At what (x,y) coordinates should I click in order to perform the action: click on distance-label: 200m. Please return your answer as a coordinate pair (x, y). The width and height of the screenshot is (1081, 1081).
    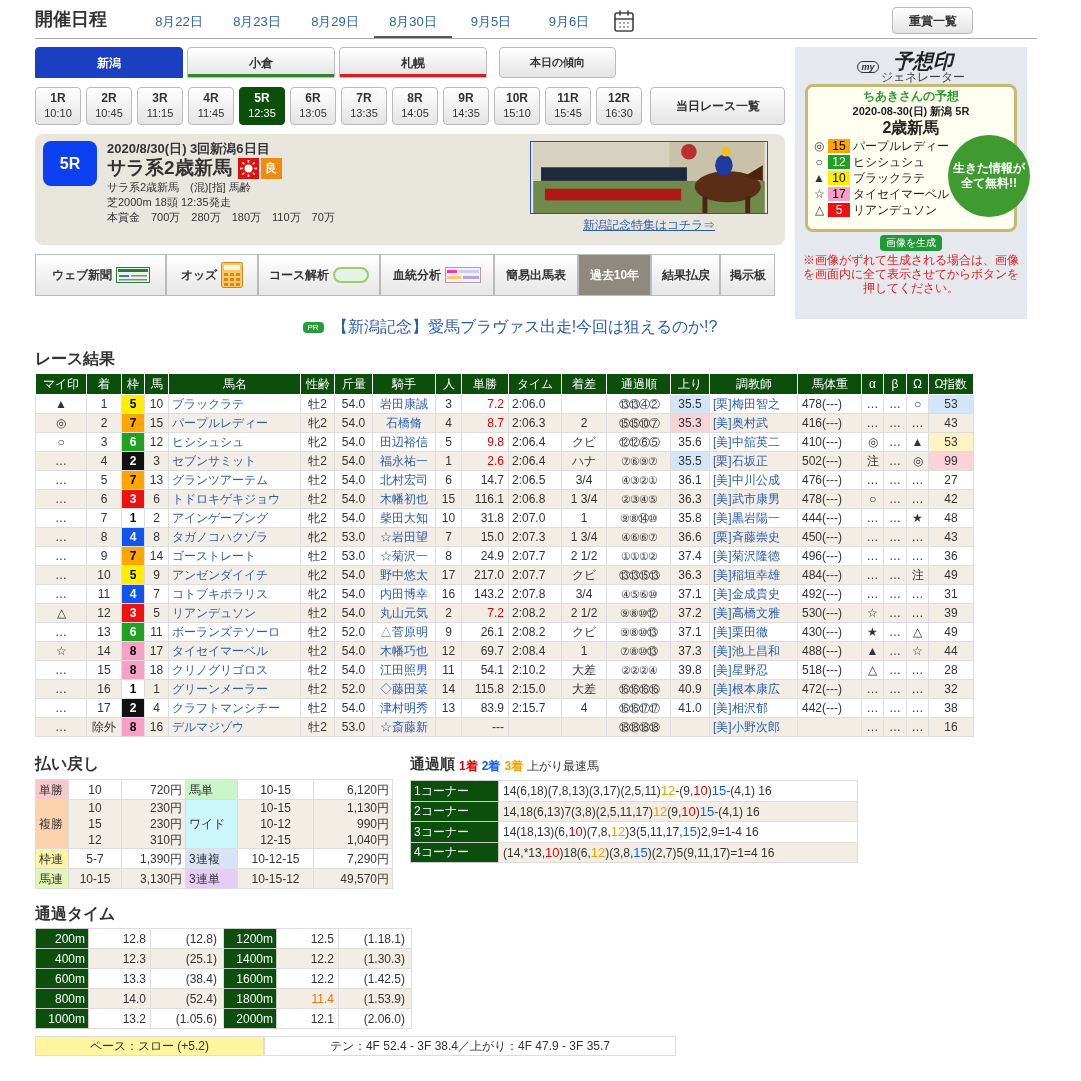
    Looking at the image, I should click on (62, 938).